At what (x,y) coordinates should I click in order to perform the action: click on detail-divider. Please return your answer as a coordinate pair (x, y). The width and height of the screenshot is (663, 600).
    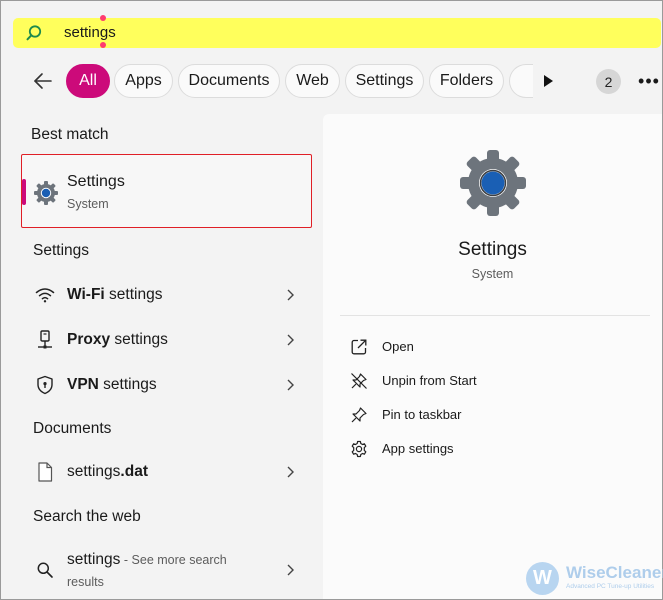
    Looking at the image, I should click on (495, 315).